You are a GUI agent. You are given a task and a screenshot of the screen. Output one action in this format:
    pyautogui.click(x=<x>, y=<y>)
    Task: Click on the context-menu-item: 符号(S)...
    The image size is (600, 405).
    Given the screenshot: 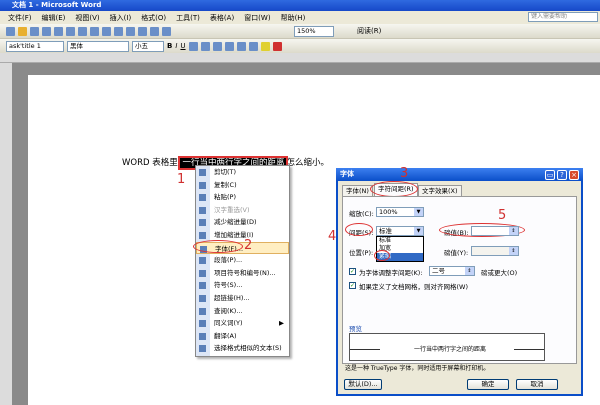 What is the action you would take?
    pyautogui.click(x=242, y=285)
    